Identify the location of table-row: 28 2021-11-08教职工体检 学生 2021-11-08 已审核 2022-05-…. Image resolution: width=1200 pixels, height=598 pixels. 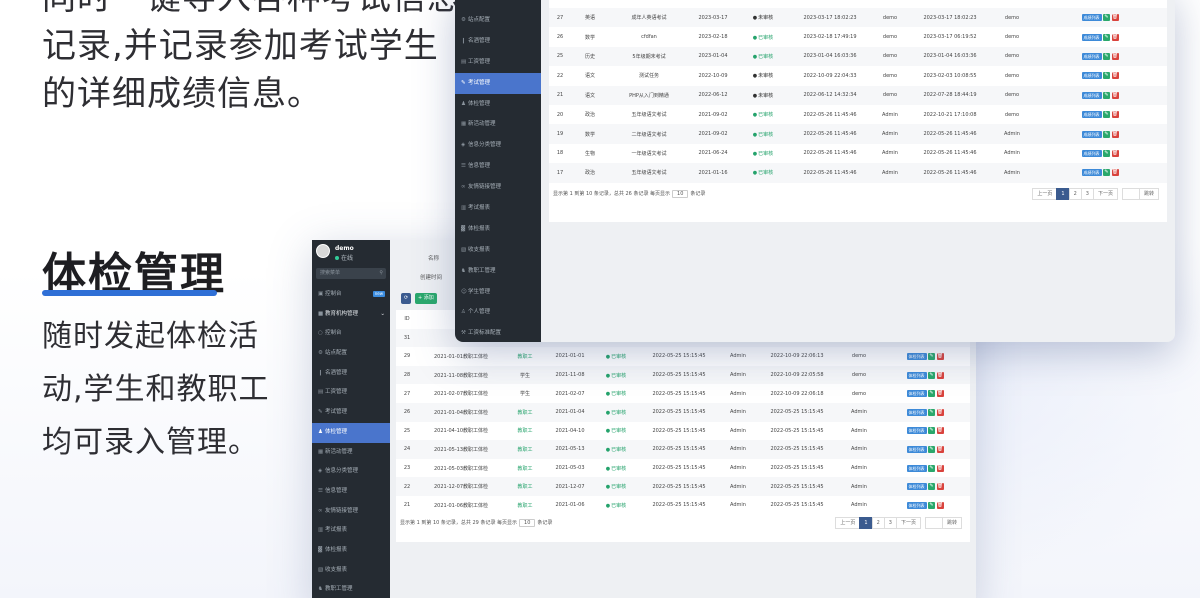
(683, 375).